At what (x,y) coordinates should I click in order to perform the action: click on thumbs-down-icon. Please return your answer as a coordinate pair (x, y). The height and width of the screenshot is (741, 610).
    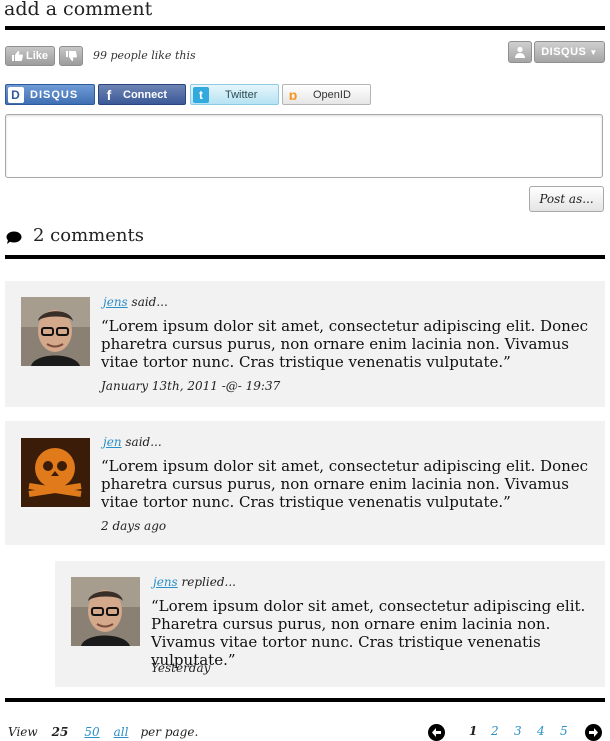
    Looking at the image, I should click on (71, 56).